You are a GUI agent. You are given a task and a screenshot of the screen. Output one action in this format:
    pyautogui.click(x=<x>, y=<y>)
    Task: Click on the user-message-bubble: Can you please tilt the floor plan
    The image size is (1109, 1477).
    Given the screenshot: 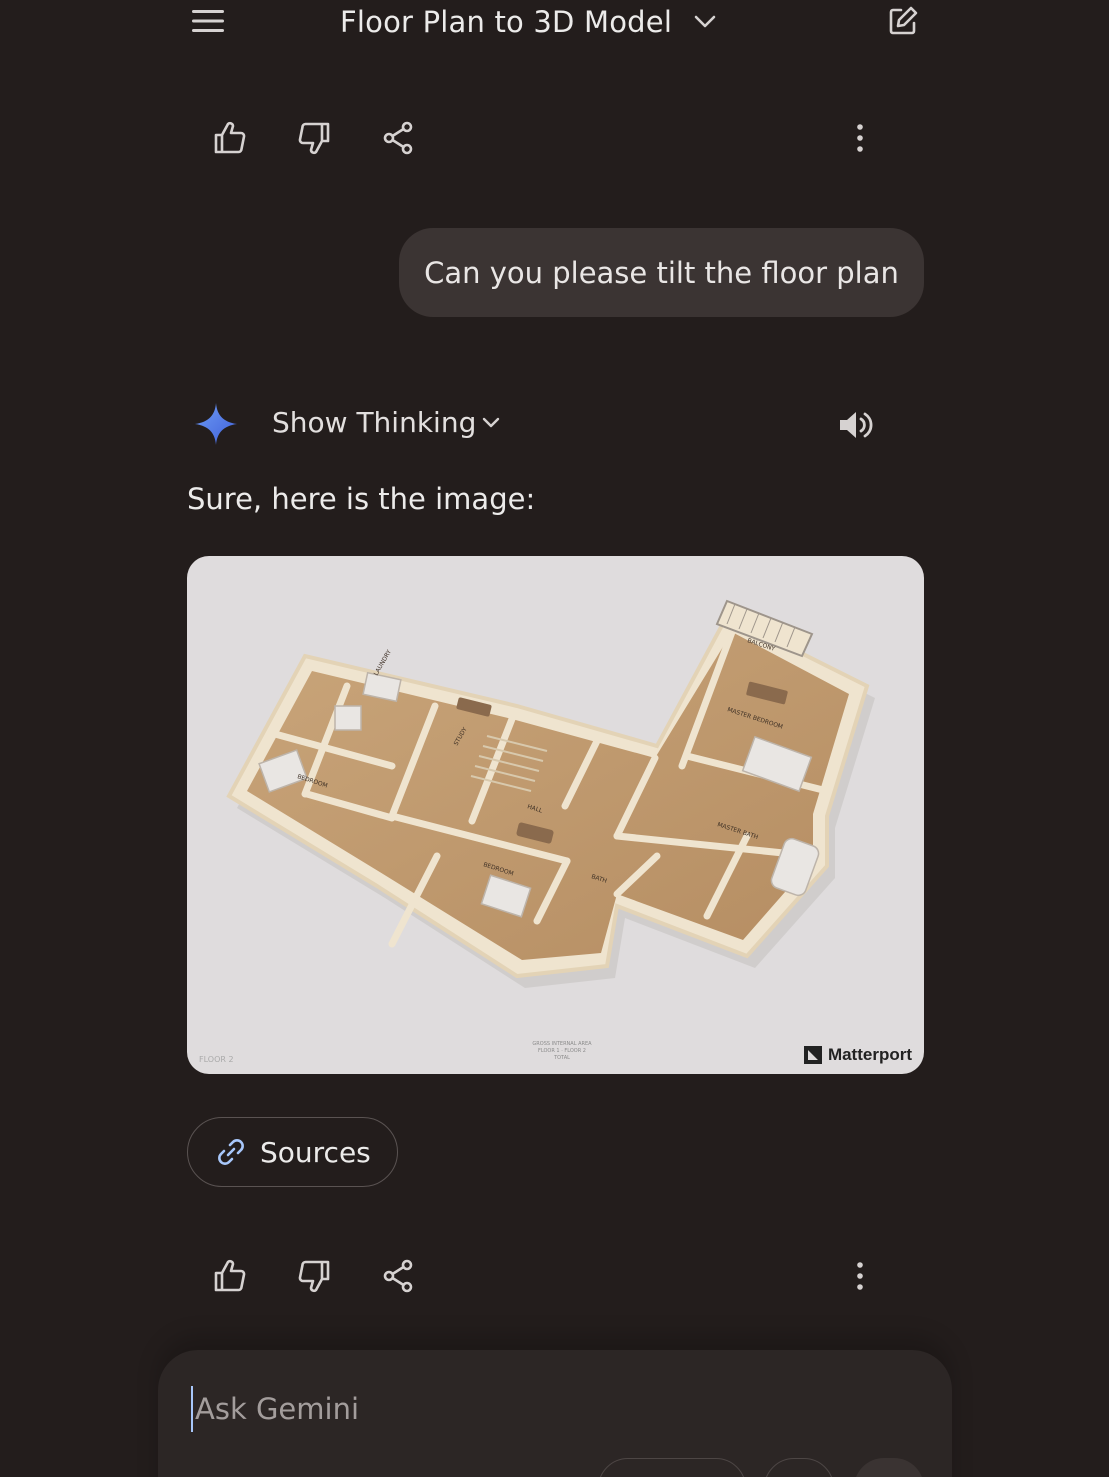 What is the action you would take?
    pyautogui.click(x=661, y=272)
    